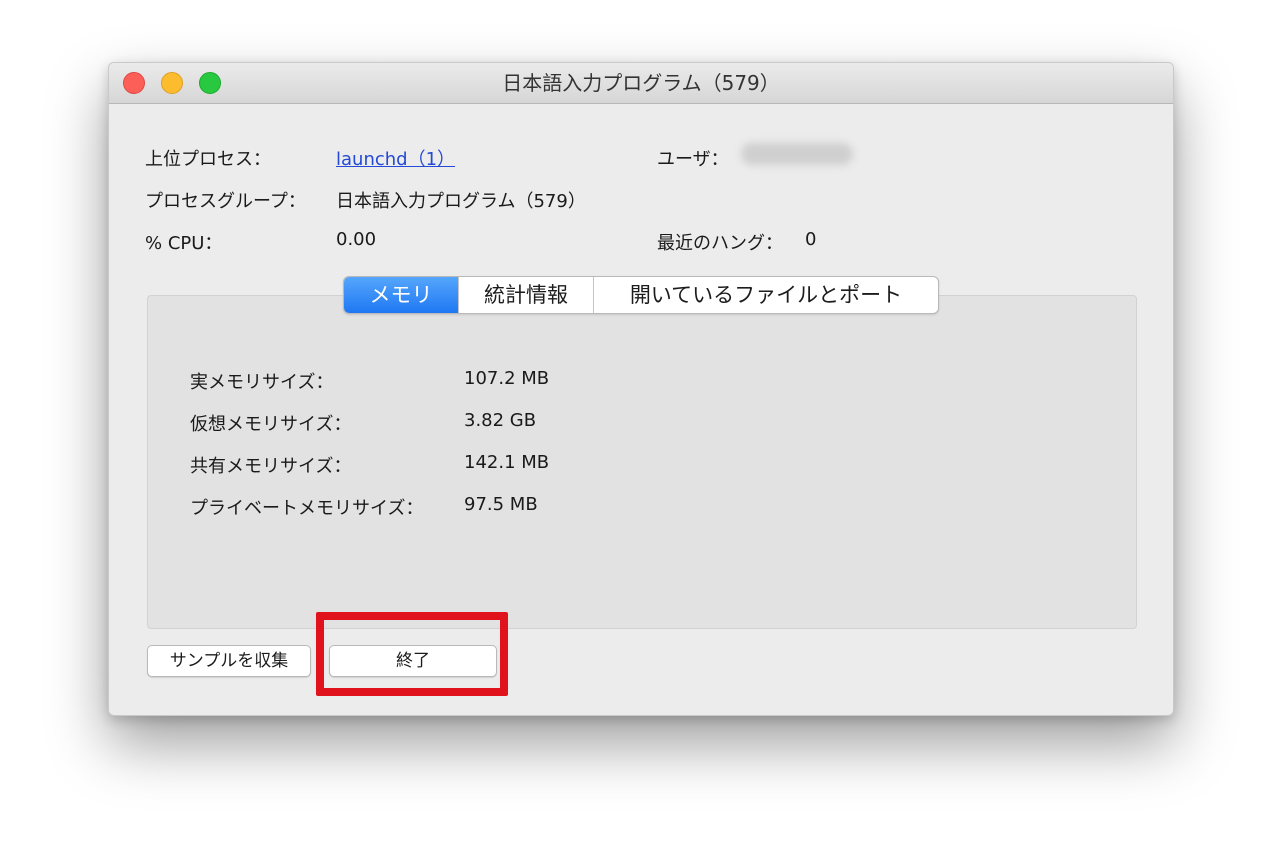  I want to click on virtual-memory-value: 3.82 GB, so click(500, 420).